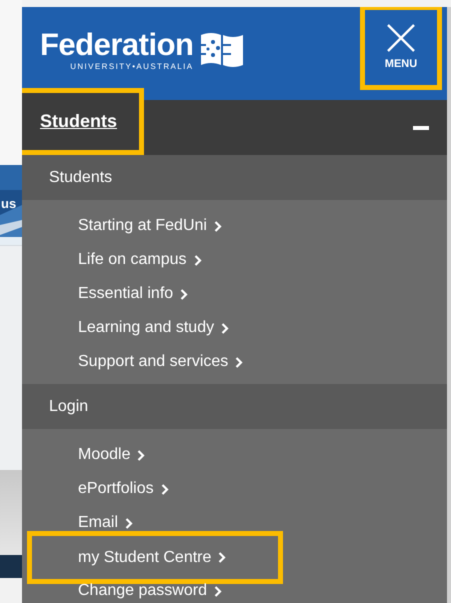 The height and width of the screenshot is (603, 451). What do you see at coordinates (155, 489) in the screenshot?
I see `menu-link: ePortfolios` at bounding box center [155, 489].